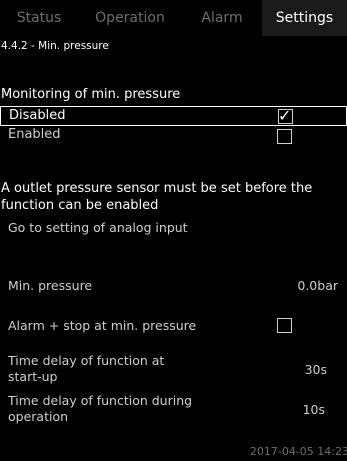 Image resolution: width=347 pixels, height=461 pixels. What do you see at coordinates (86, 368) in the screenshot?
I see `delay-startup-label: Time delay of function at start-up` at bounding box center [86, 368].